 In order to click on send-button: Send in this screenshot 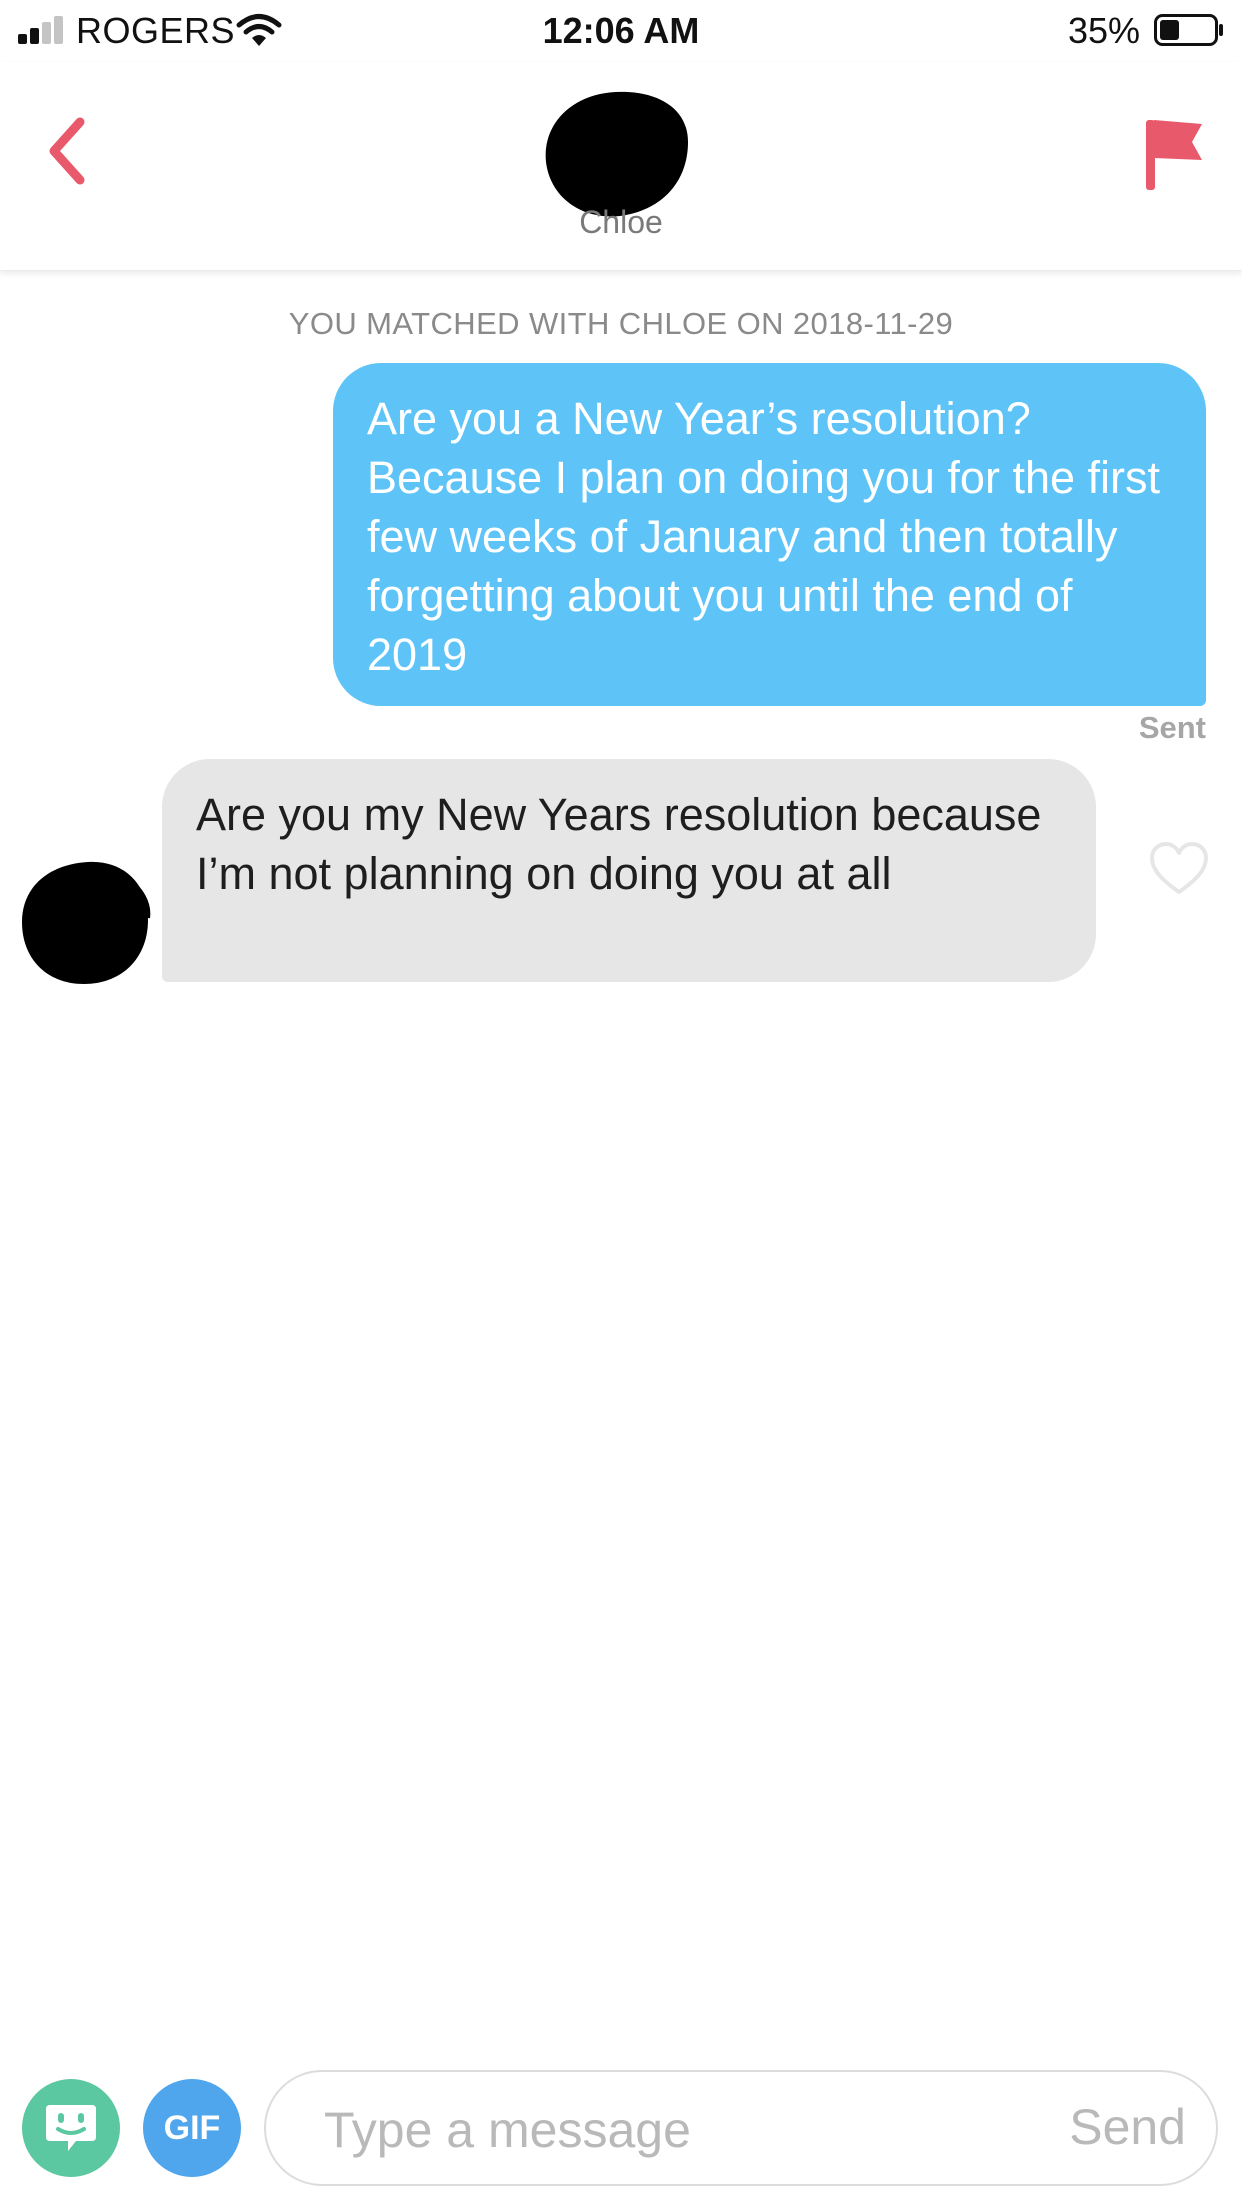, I will do `click(1127, 2127)`.